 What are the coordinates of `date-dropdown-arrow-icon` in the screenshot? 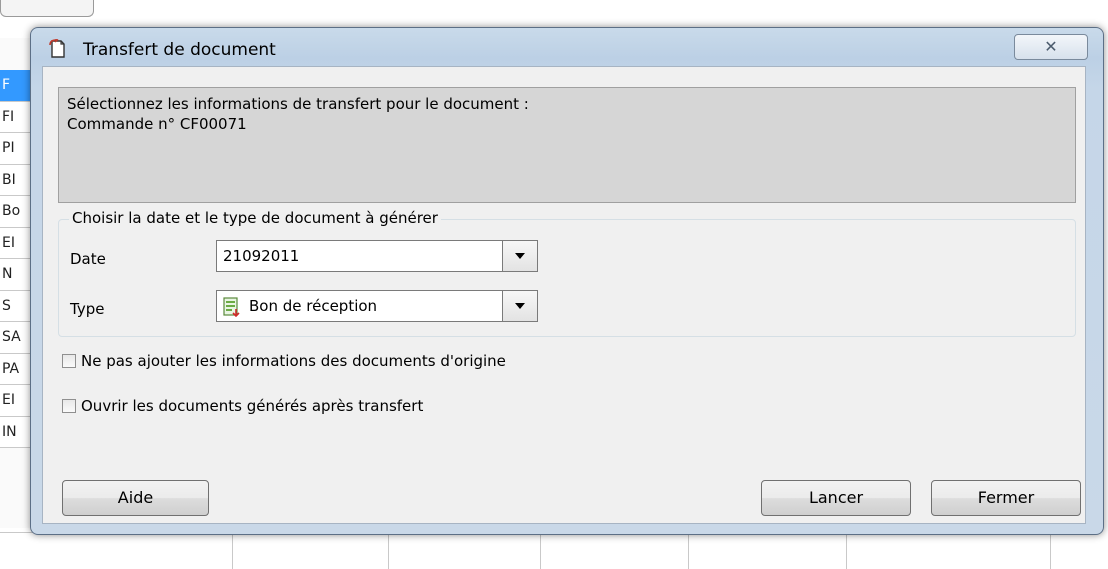 It's located at (519, 256).